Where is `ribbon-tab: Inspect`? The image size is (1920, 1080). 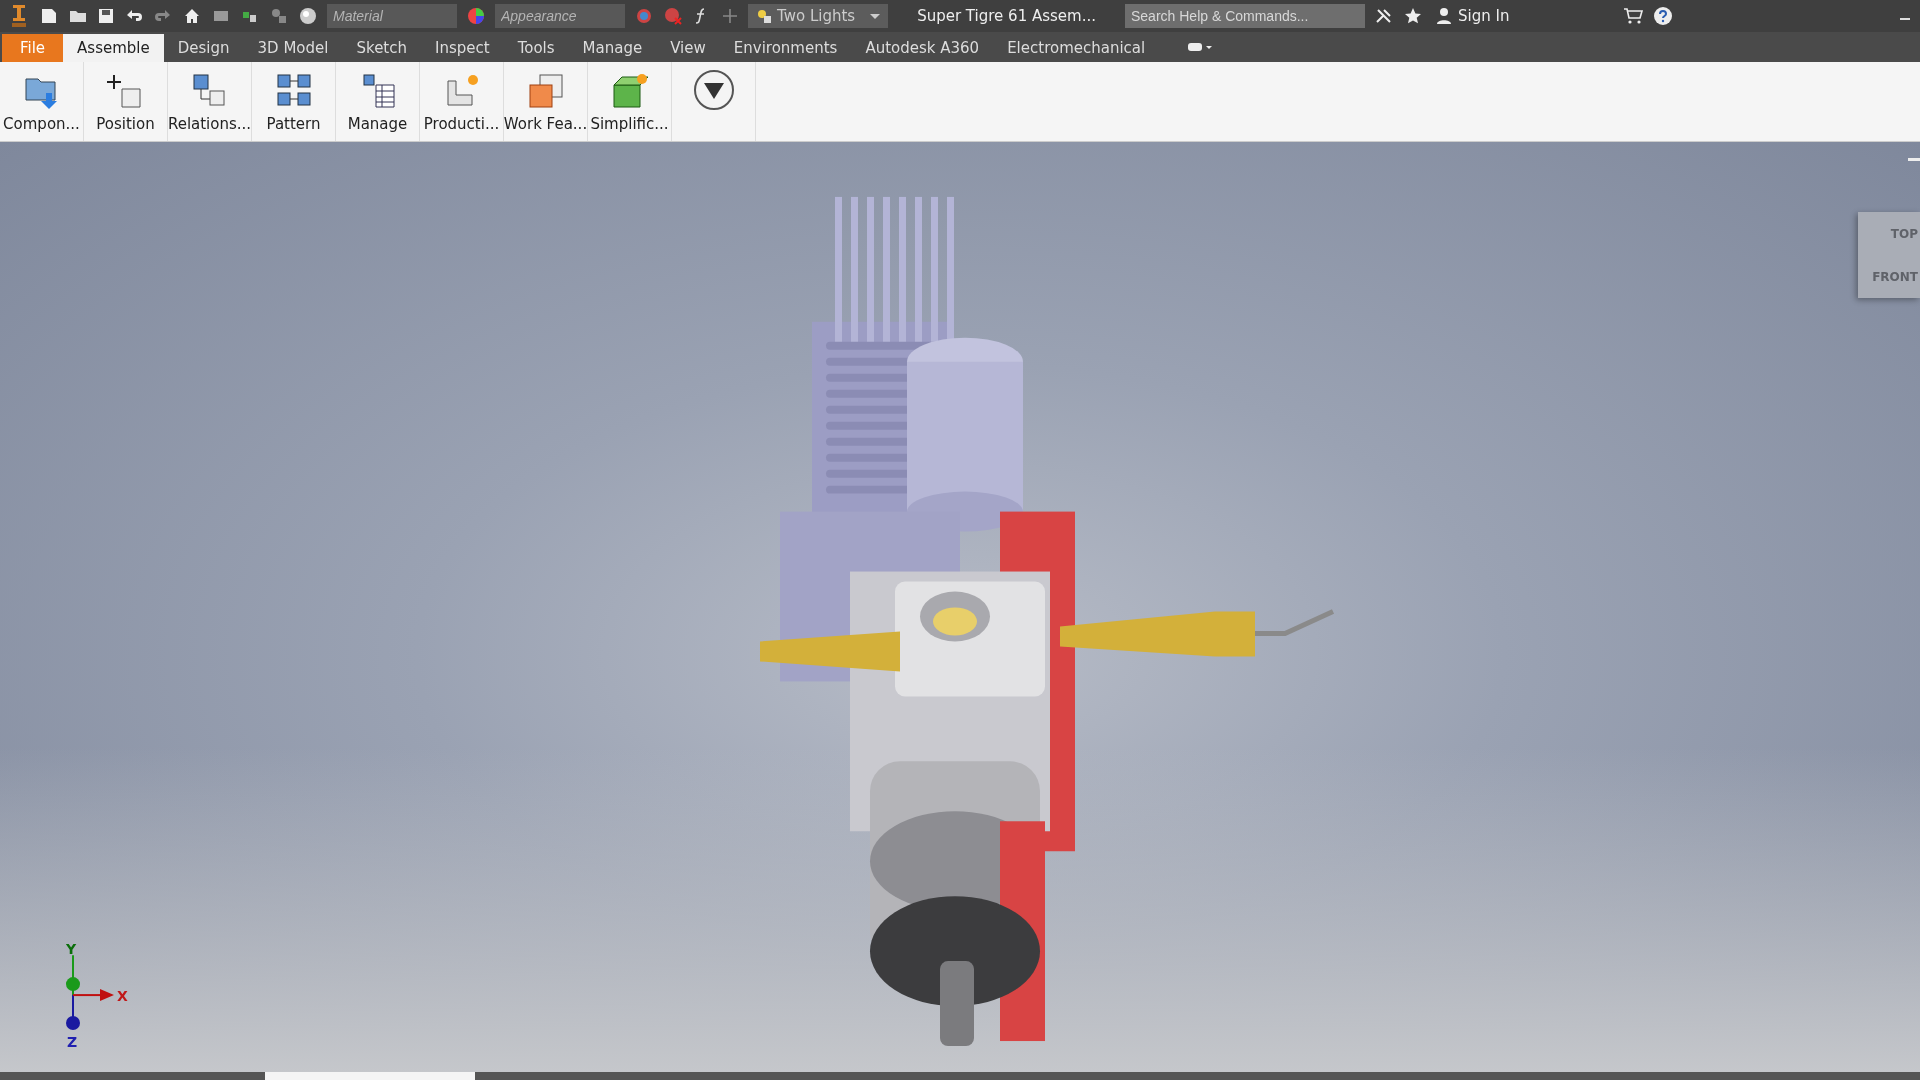
ribbon-tab: Inspect is located at coordinates (462, 48).